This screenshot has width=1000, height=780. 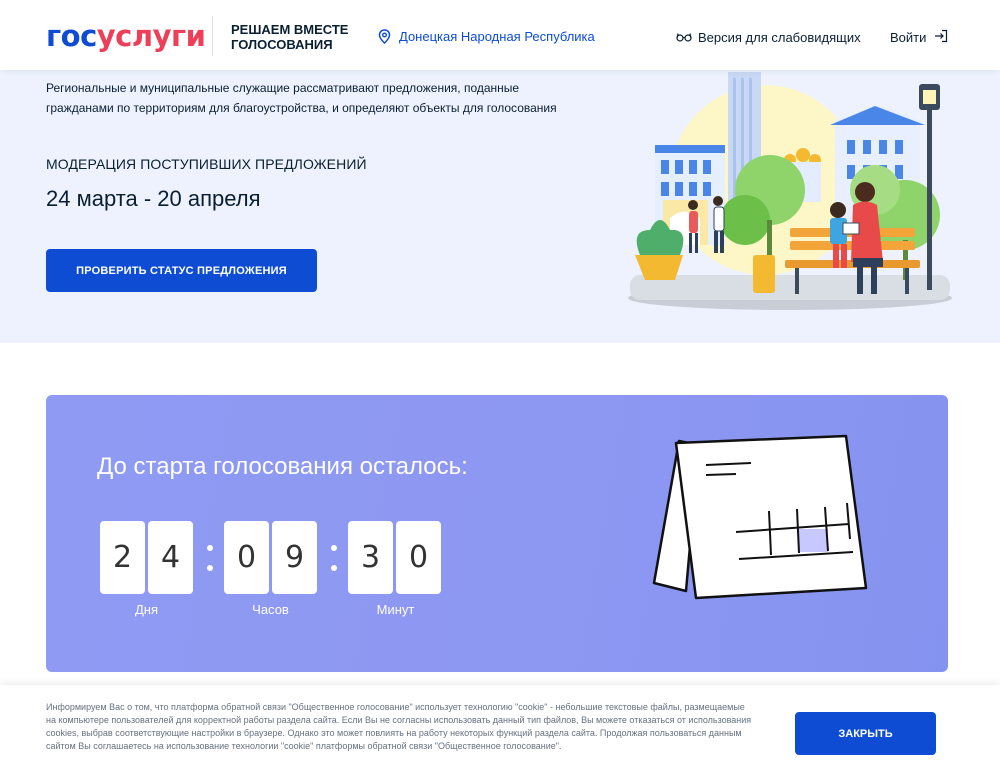 I want to click on gosuslugi-logo: госуслуги, so click(x=126, y=36).